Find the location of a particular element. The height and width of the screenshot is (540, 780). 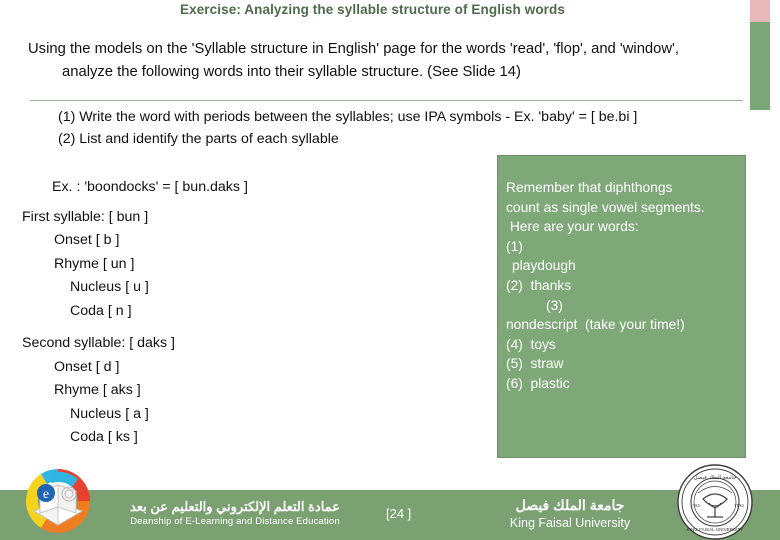

first-syllable-nucleus: Nucleus [ u ] is located at coordinates (109, 287).